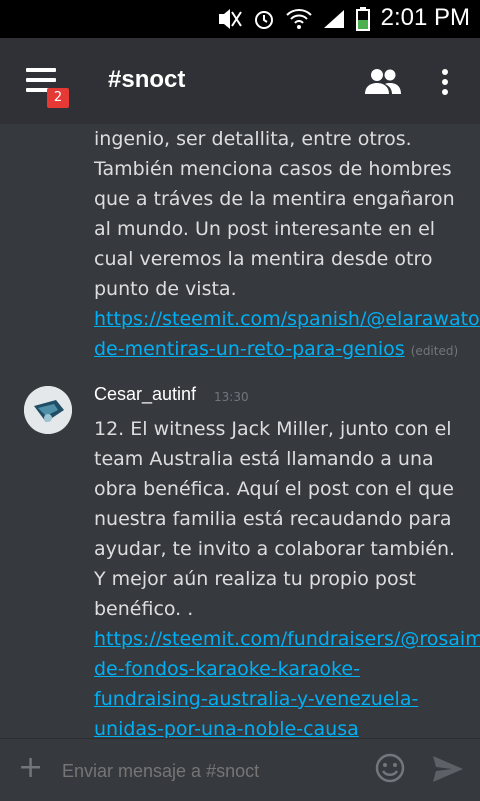 The image size is (480, 801). Describe the element at coordinates (145, 394) in the screenshot. I see `message-author: Cesar_autinf` at that location.